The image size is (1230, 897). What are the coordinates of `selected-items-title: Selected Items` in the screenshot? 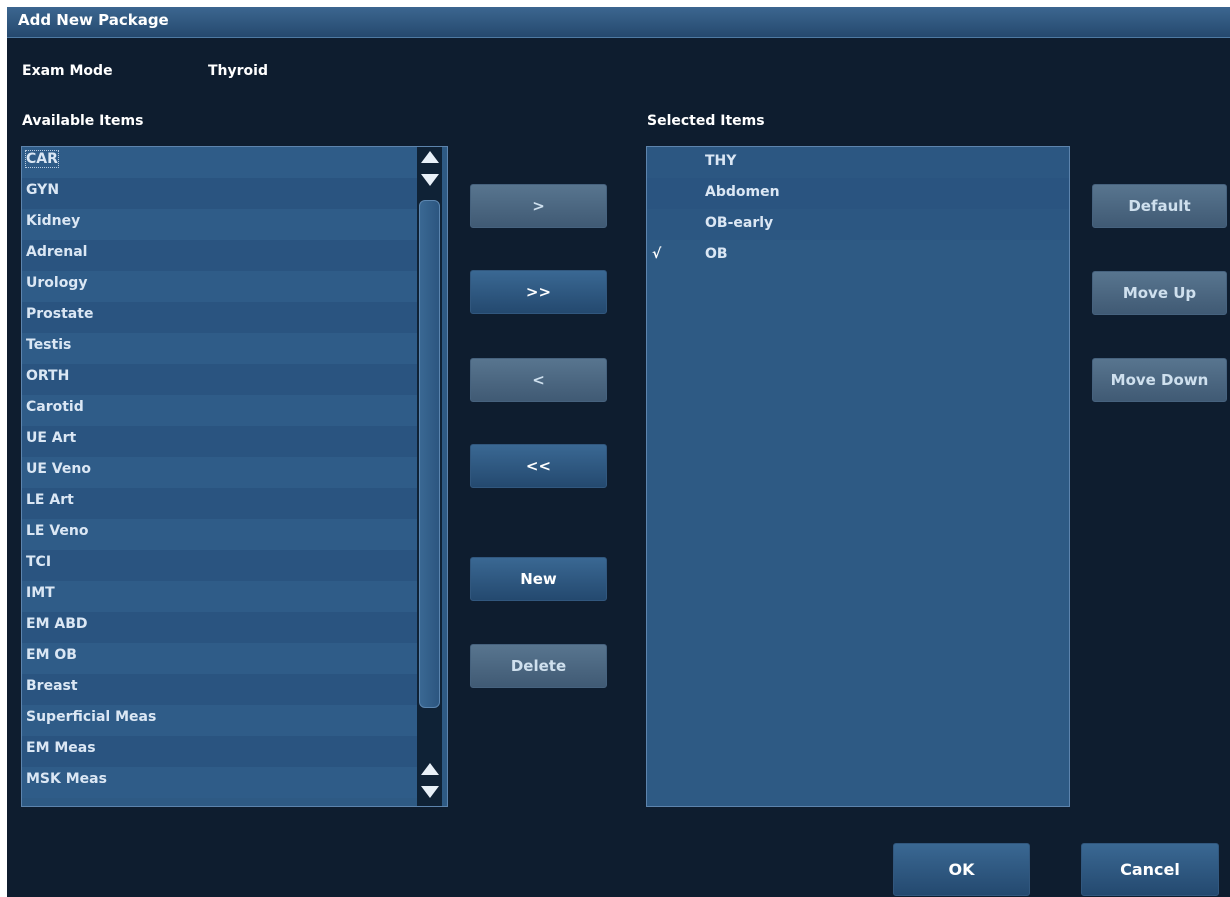 It's located at (706, 121).